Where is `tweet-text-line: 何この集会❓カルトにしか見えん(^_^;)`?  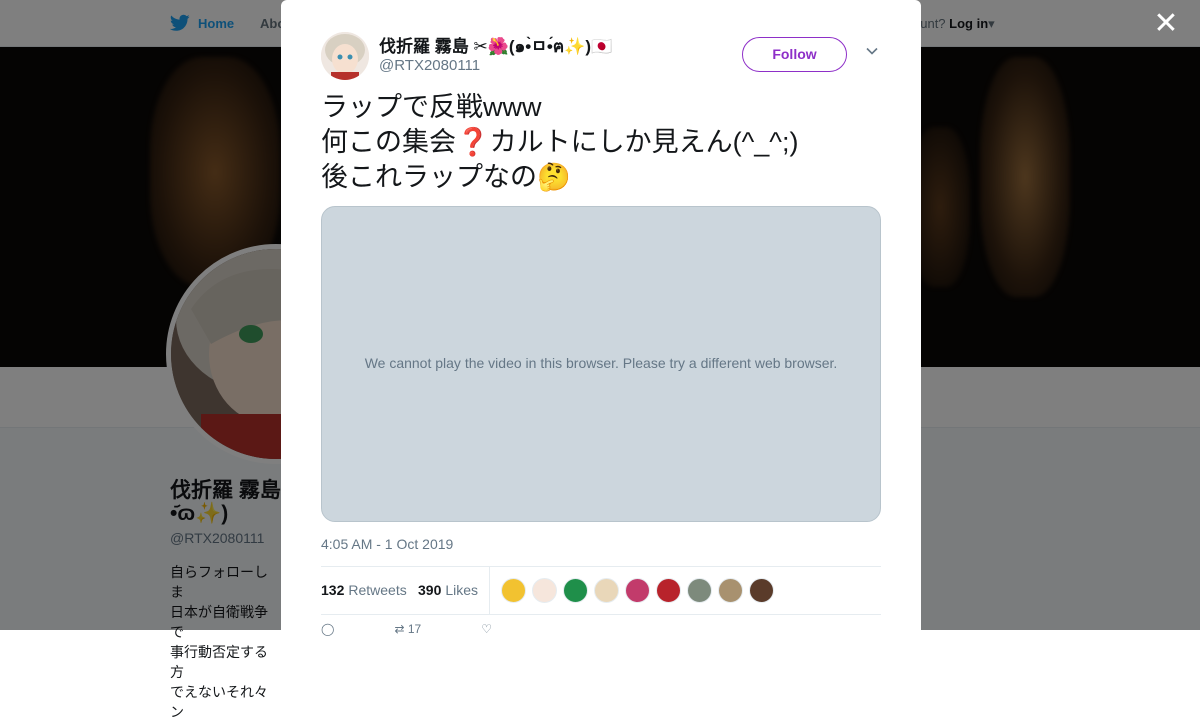
tweet-text-line: 何この集会❓カルトにしか見えん(^_^;) is located at coordinates (560, 142).